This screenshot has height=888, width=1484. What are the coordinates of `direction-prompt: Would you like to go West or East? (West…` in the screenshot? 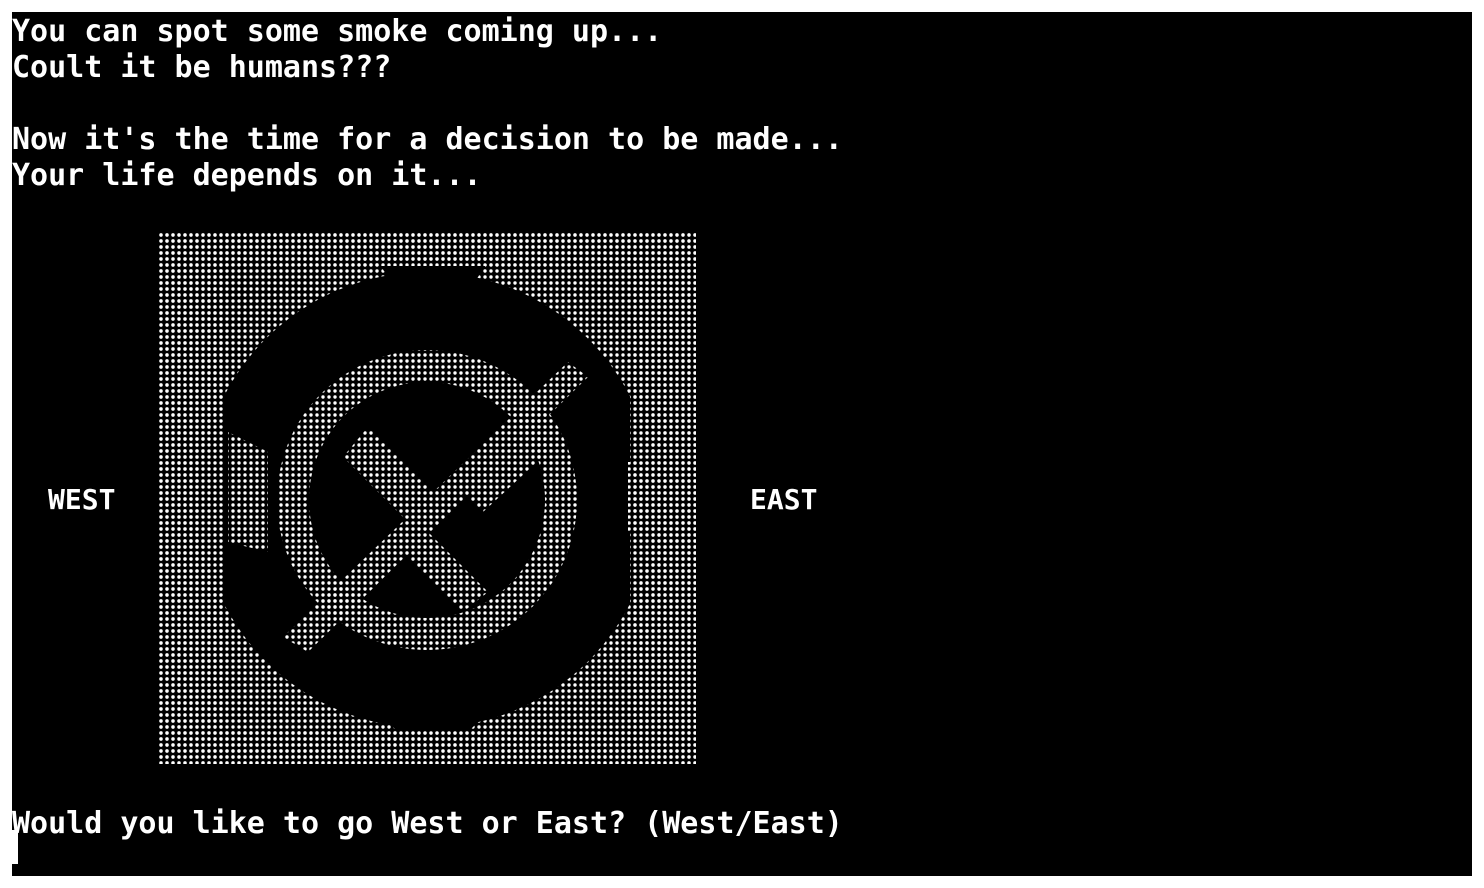 It's located at (427, 823).